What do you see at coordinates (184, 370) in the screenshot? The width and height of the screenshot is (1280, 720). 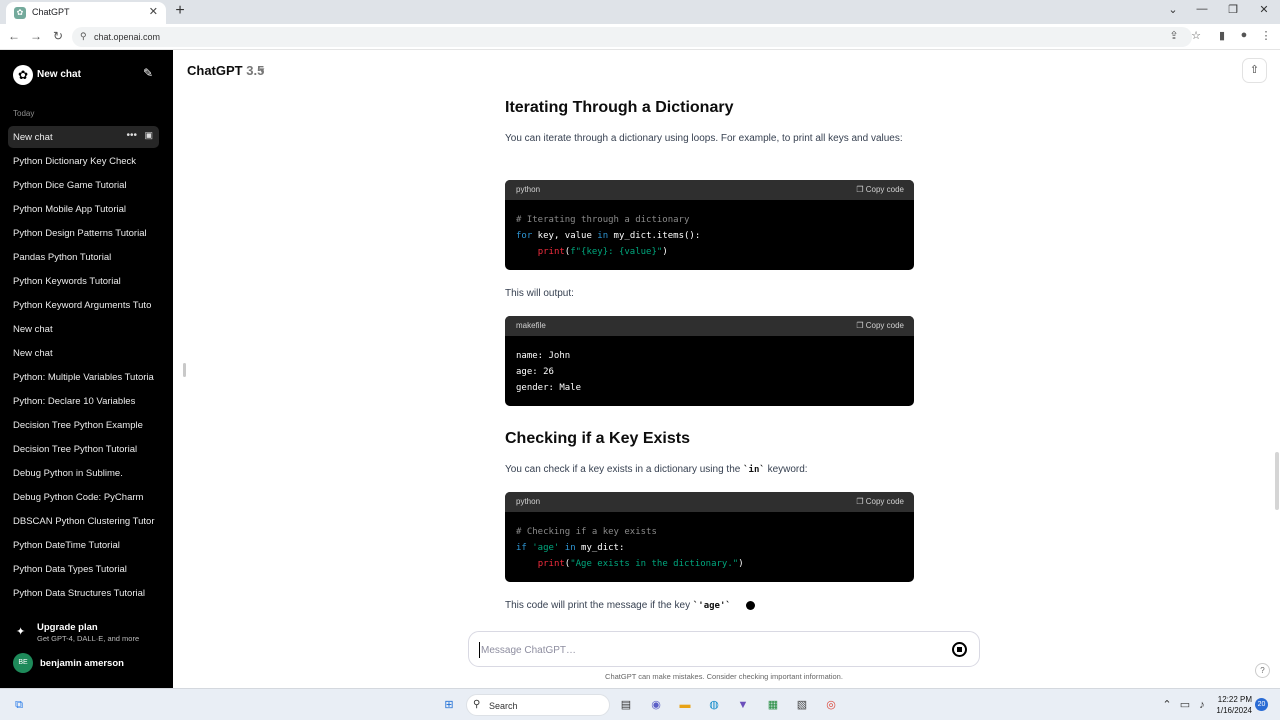 I see `sidebar-toggle-handle` at bounding box center [184, 370].